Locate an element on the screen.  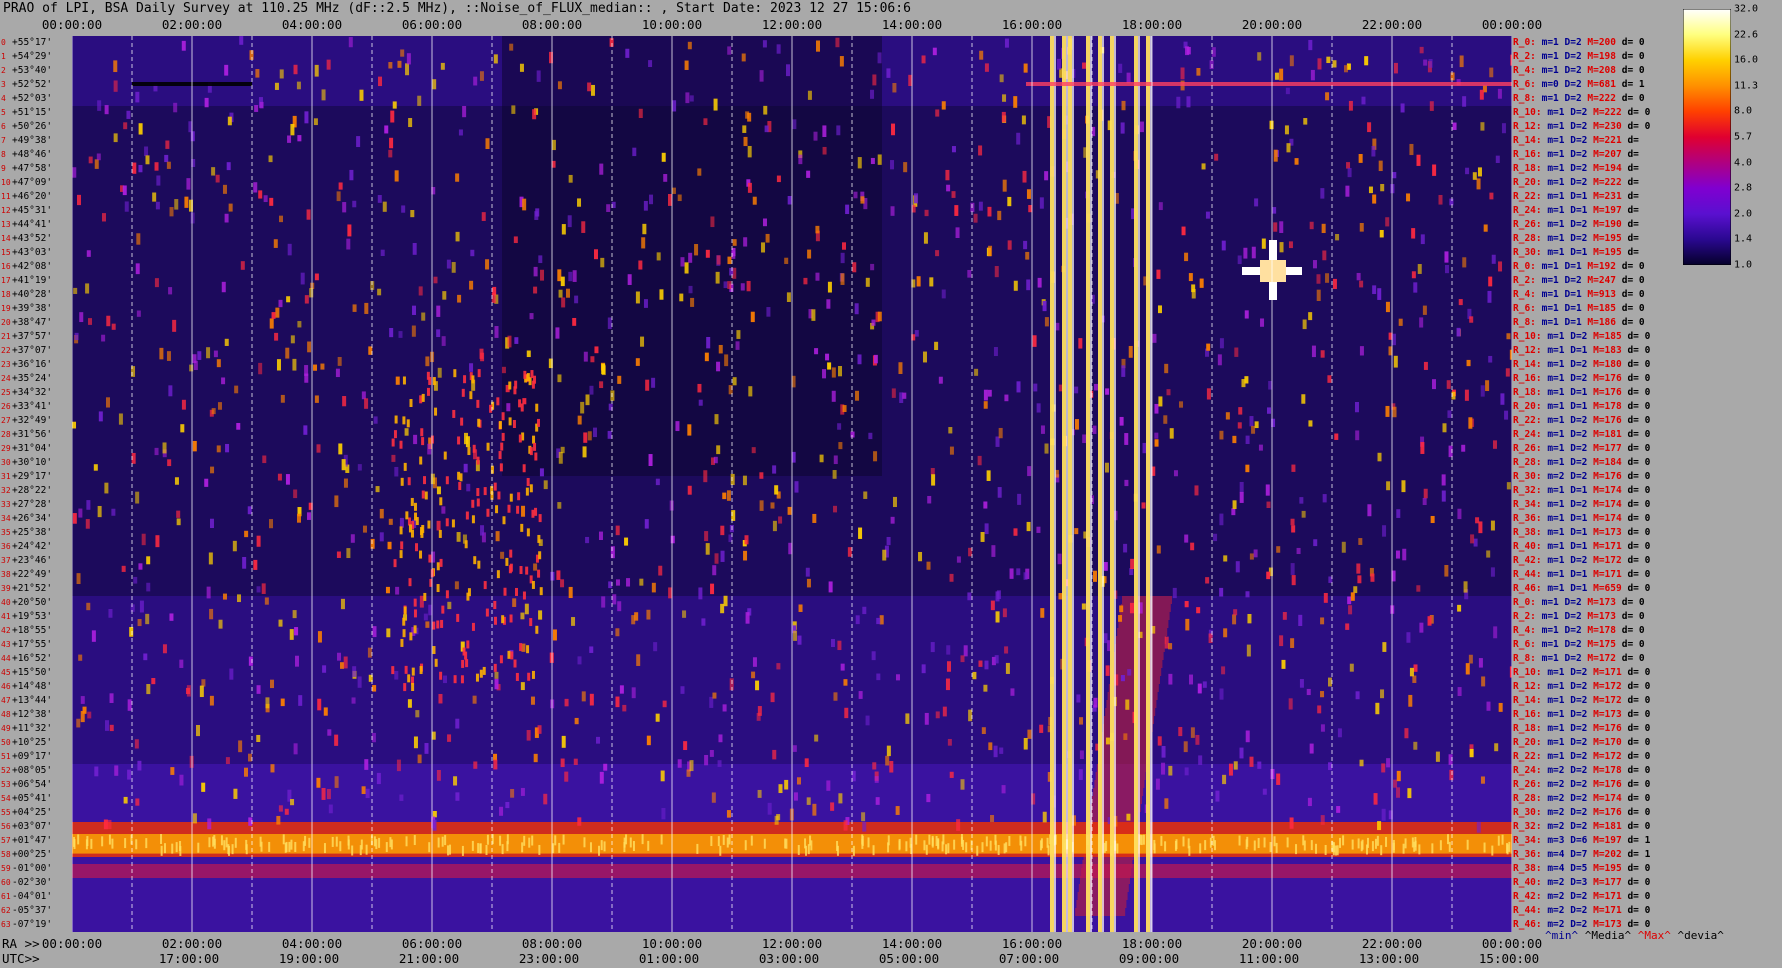
beam-max: M=171 is located at coordinates (1610, 546).